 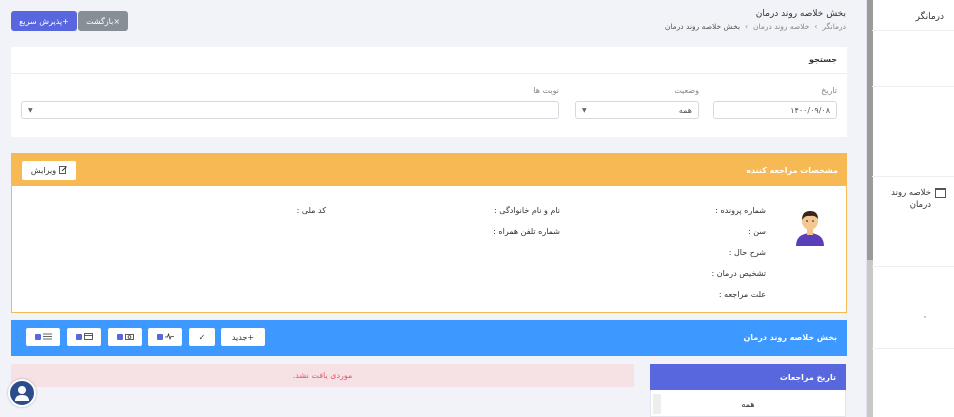 What do you see at coordinates (823, 59) in the screenshot?
I see `search-title: جستجو` at bounding box center [823, 59].